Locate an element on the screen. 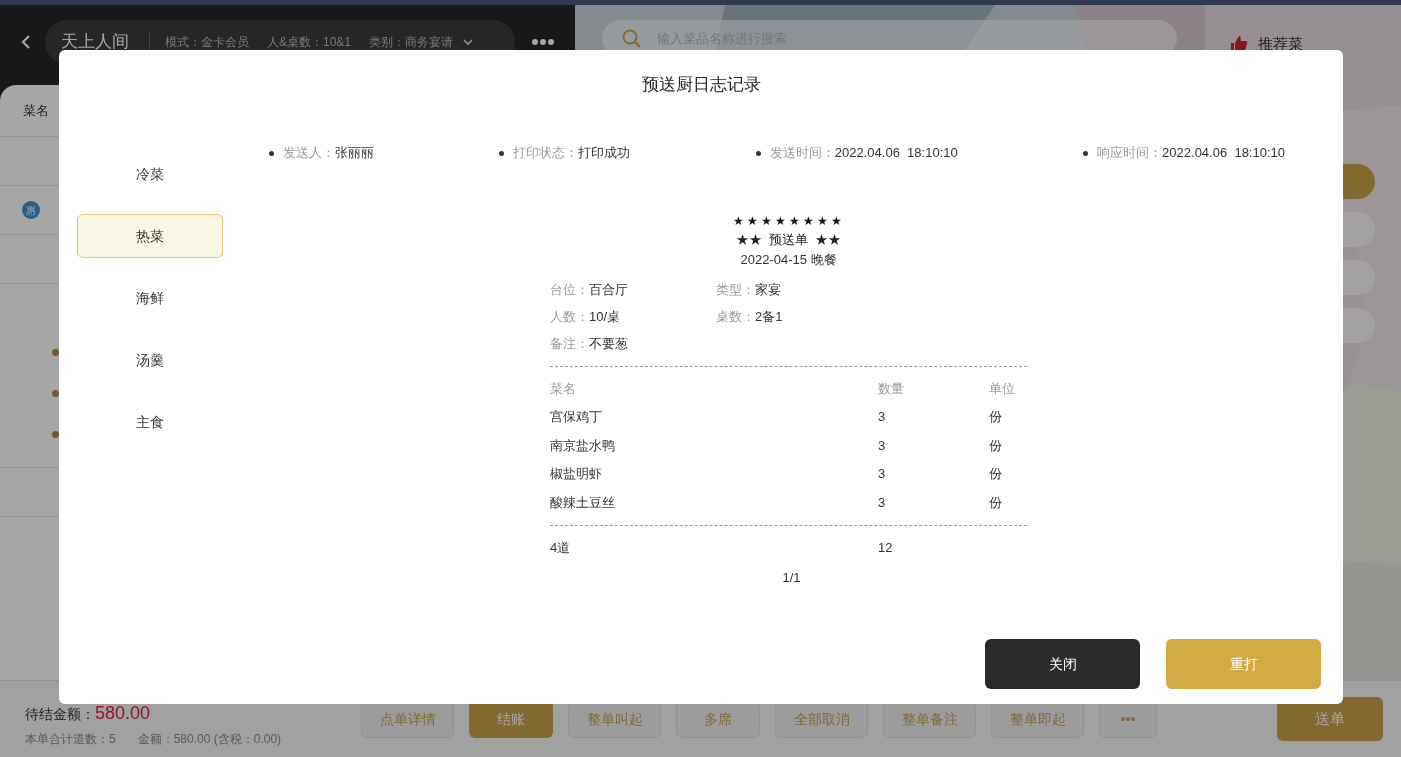 Image resolution: width=1401 pixels, height=757 pixels. total-cell: 12 is located at coordinates (885, 547).